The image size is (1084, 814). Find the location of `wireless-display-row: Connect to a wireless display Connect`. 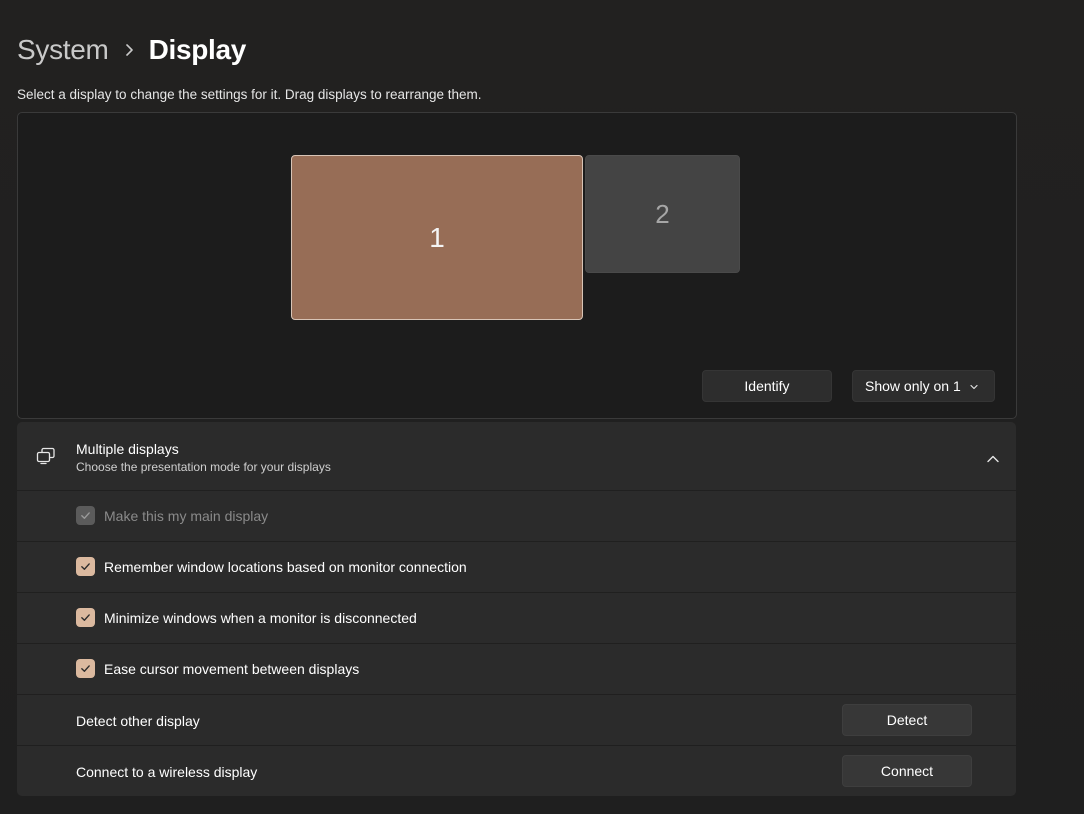

wireless-display-row: Connect to a wireless display Connect is located at coordinates (516, 771).